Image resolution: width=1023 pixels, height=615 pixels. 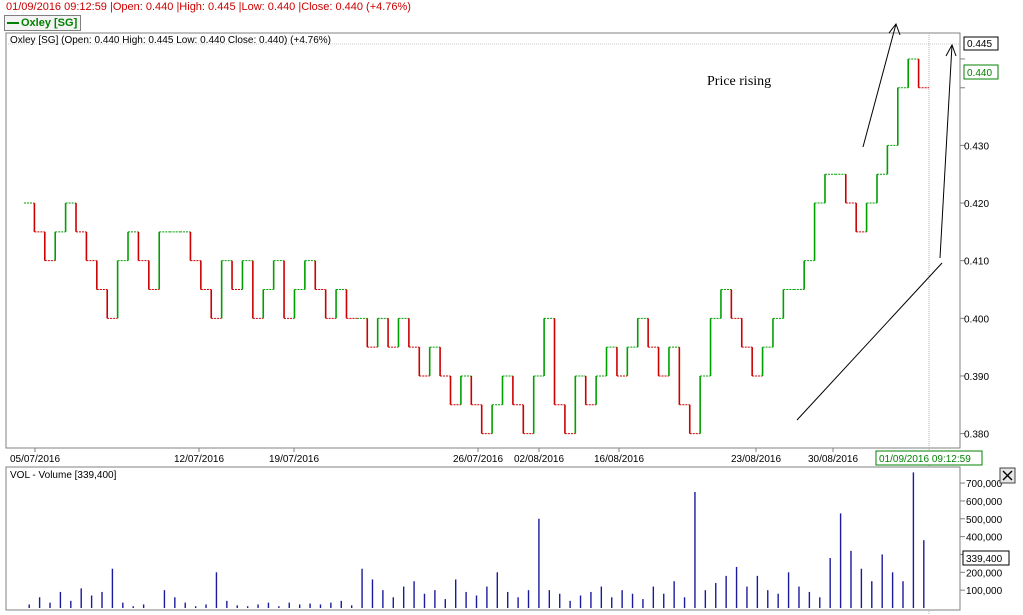 I want to click on price-x-tick-label: 02/08/2016, so click(x=539, y=459).